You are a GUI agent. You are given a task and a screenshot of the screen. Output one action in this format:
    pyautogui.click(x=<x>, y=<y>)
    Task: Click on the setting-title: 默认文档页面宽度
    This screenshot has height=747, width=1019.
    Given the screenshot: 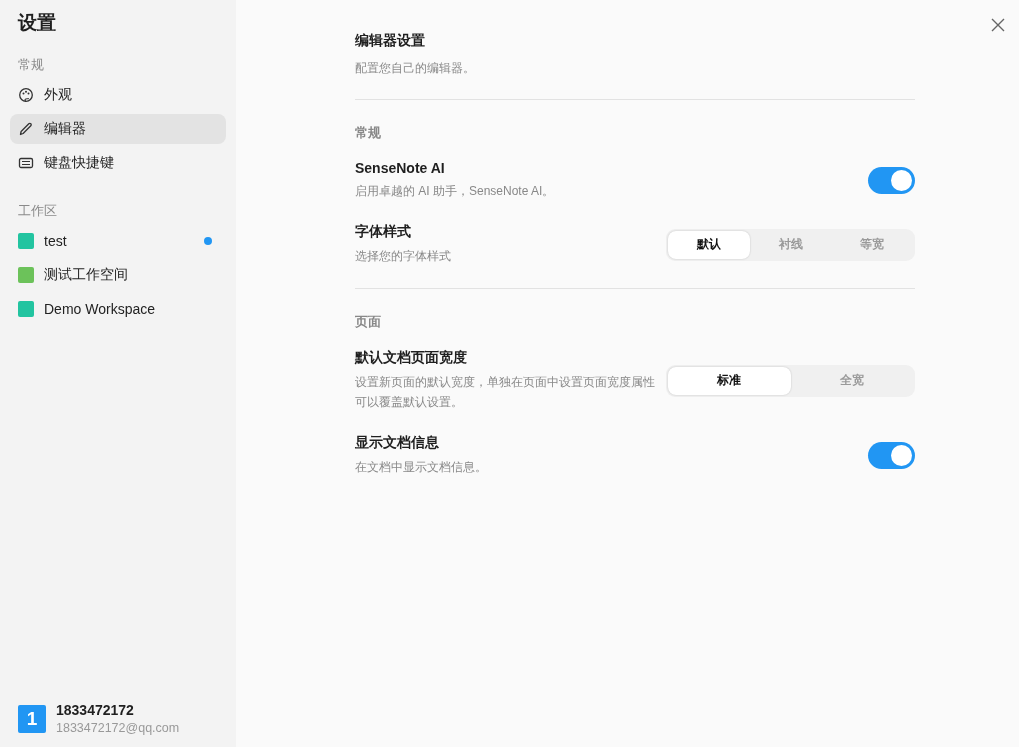 What is the action you would take?
    pyautogui.click(x=411, y=358)
    